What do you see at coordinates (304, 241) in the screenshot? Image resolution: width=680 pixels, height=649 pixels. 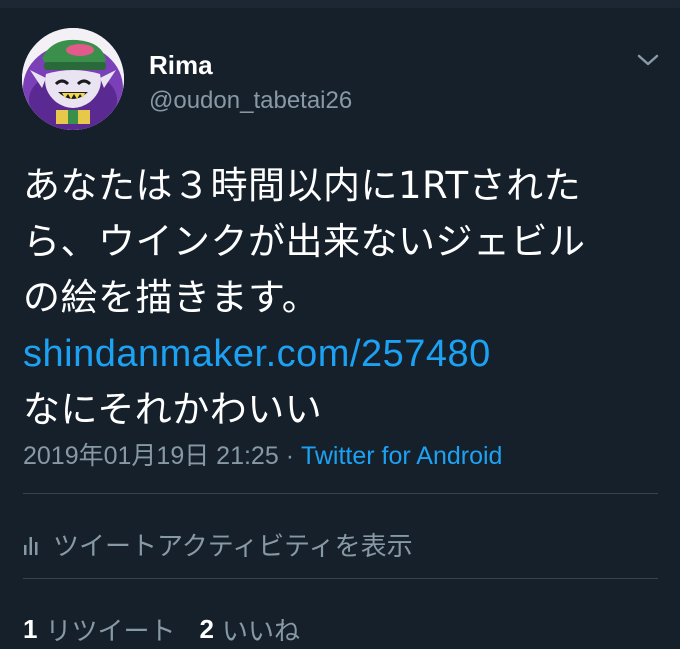 I see `tweet-text-line: ら、ウインクが出来ないジェビル` at bounding box center [304, 241].